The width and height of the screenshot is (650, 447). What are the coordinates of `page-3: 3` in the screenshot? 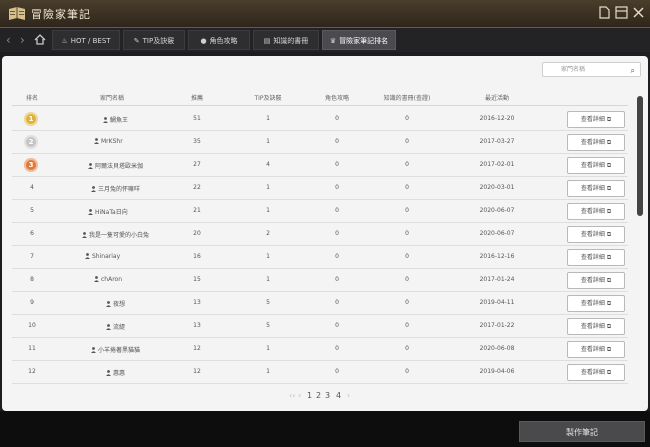 It's located at (327, 395).